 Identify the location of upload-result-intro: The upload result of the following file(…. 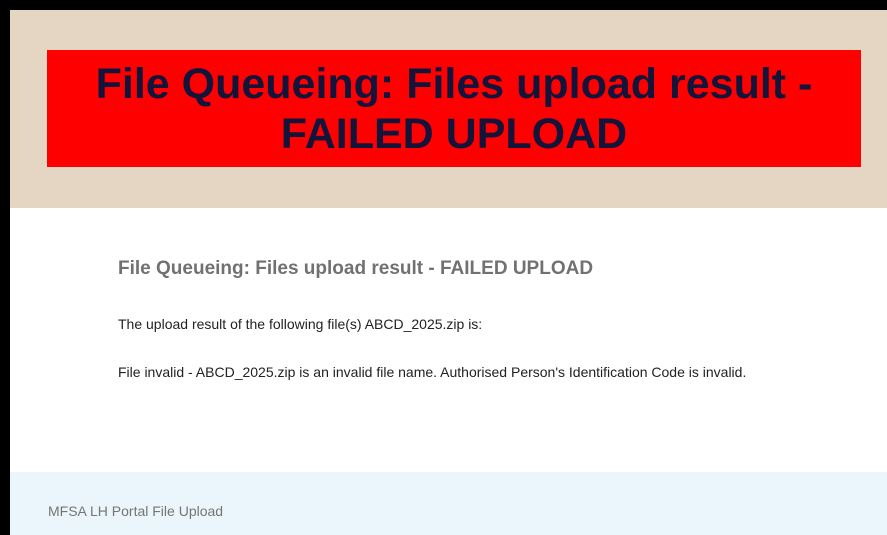
(300, 324).